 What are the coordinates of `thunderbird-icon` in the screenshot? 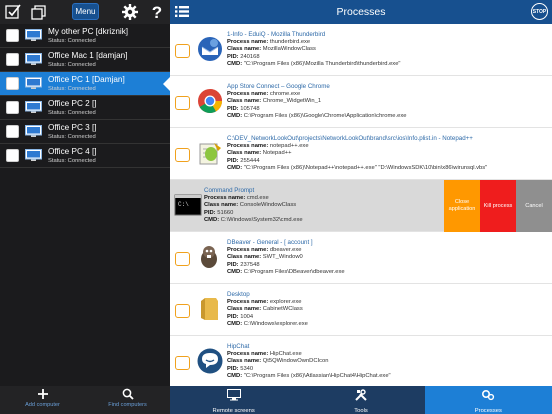 It's located at (210, 49).